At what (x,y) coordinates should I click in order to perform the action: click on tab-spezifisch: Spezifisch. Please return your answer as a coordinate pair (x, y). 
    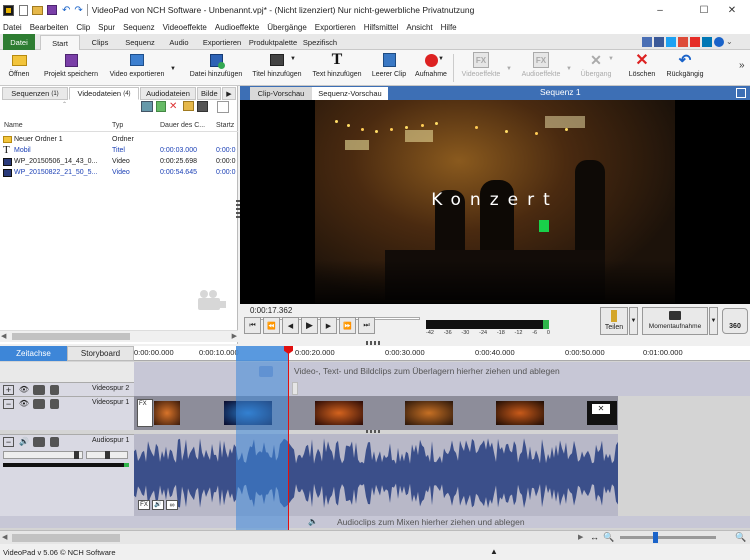
    Looking at the image, I should click on (320, 42).